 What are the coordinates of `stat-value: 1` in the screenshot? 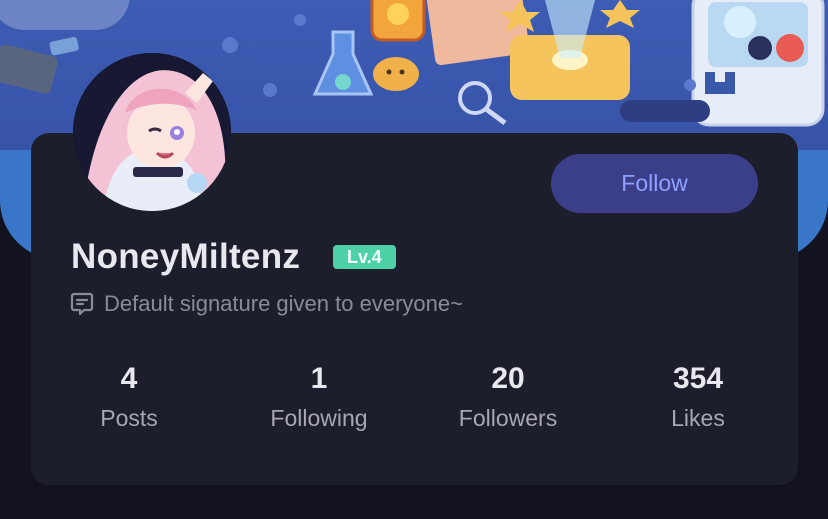 It's located at (319, 378).